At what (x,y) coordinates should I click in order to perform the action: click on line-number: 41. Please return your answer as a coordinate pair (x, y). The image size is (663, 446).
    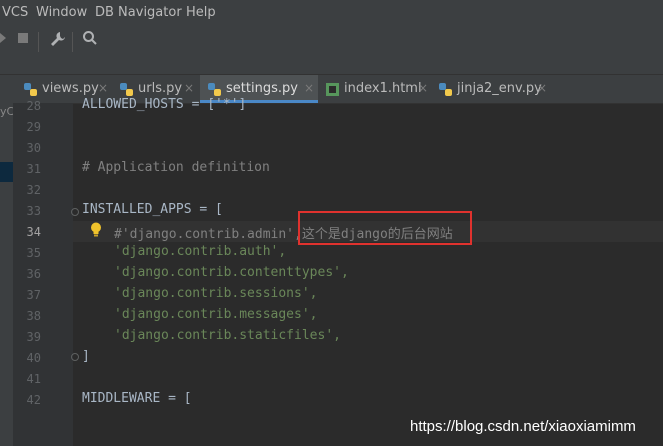
    Looking at the image, I should click on (33, 379).